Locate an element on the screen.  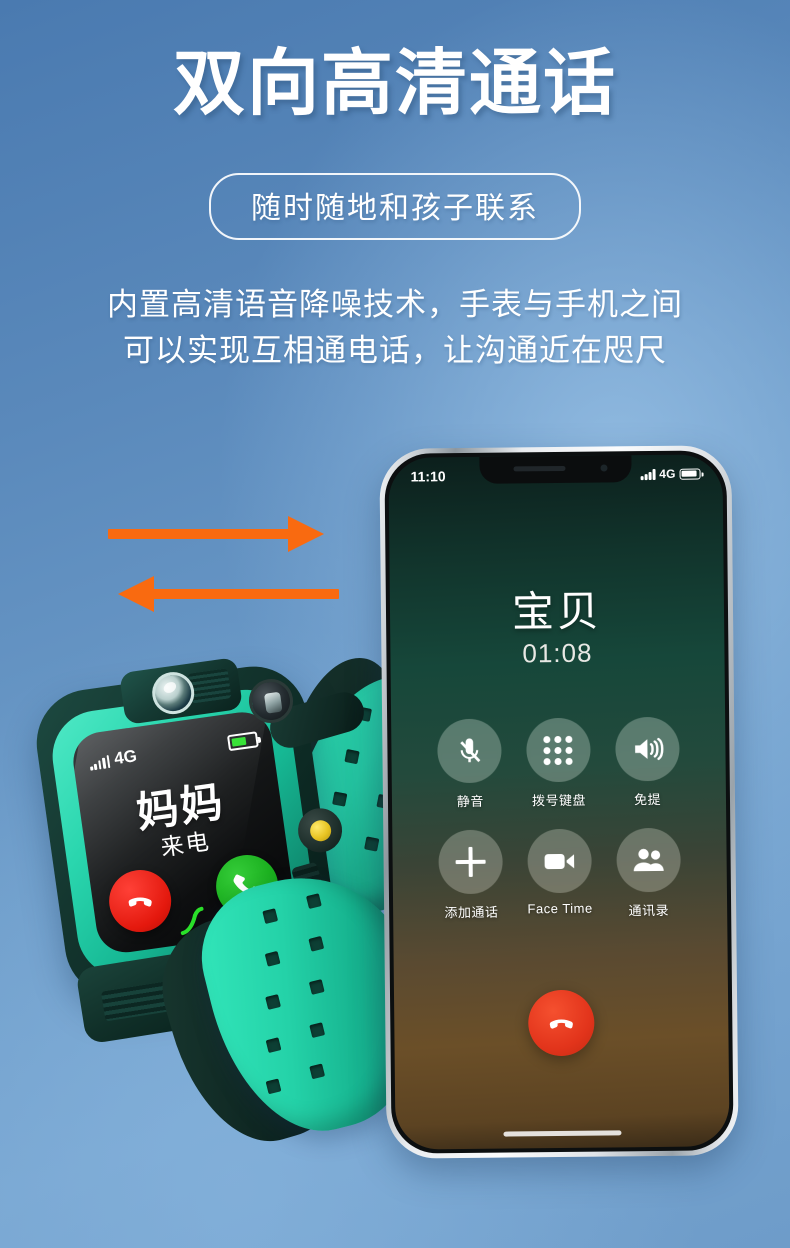
phone-statusbar: 11:10 4G is located at coordinates (555, 474).